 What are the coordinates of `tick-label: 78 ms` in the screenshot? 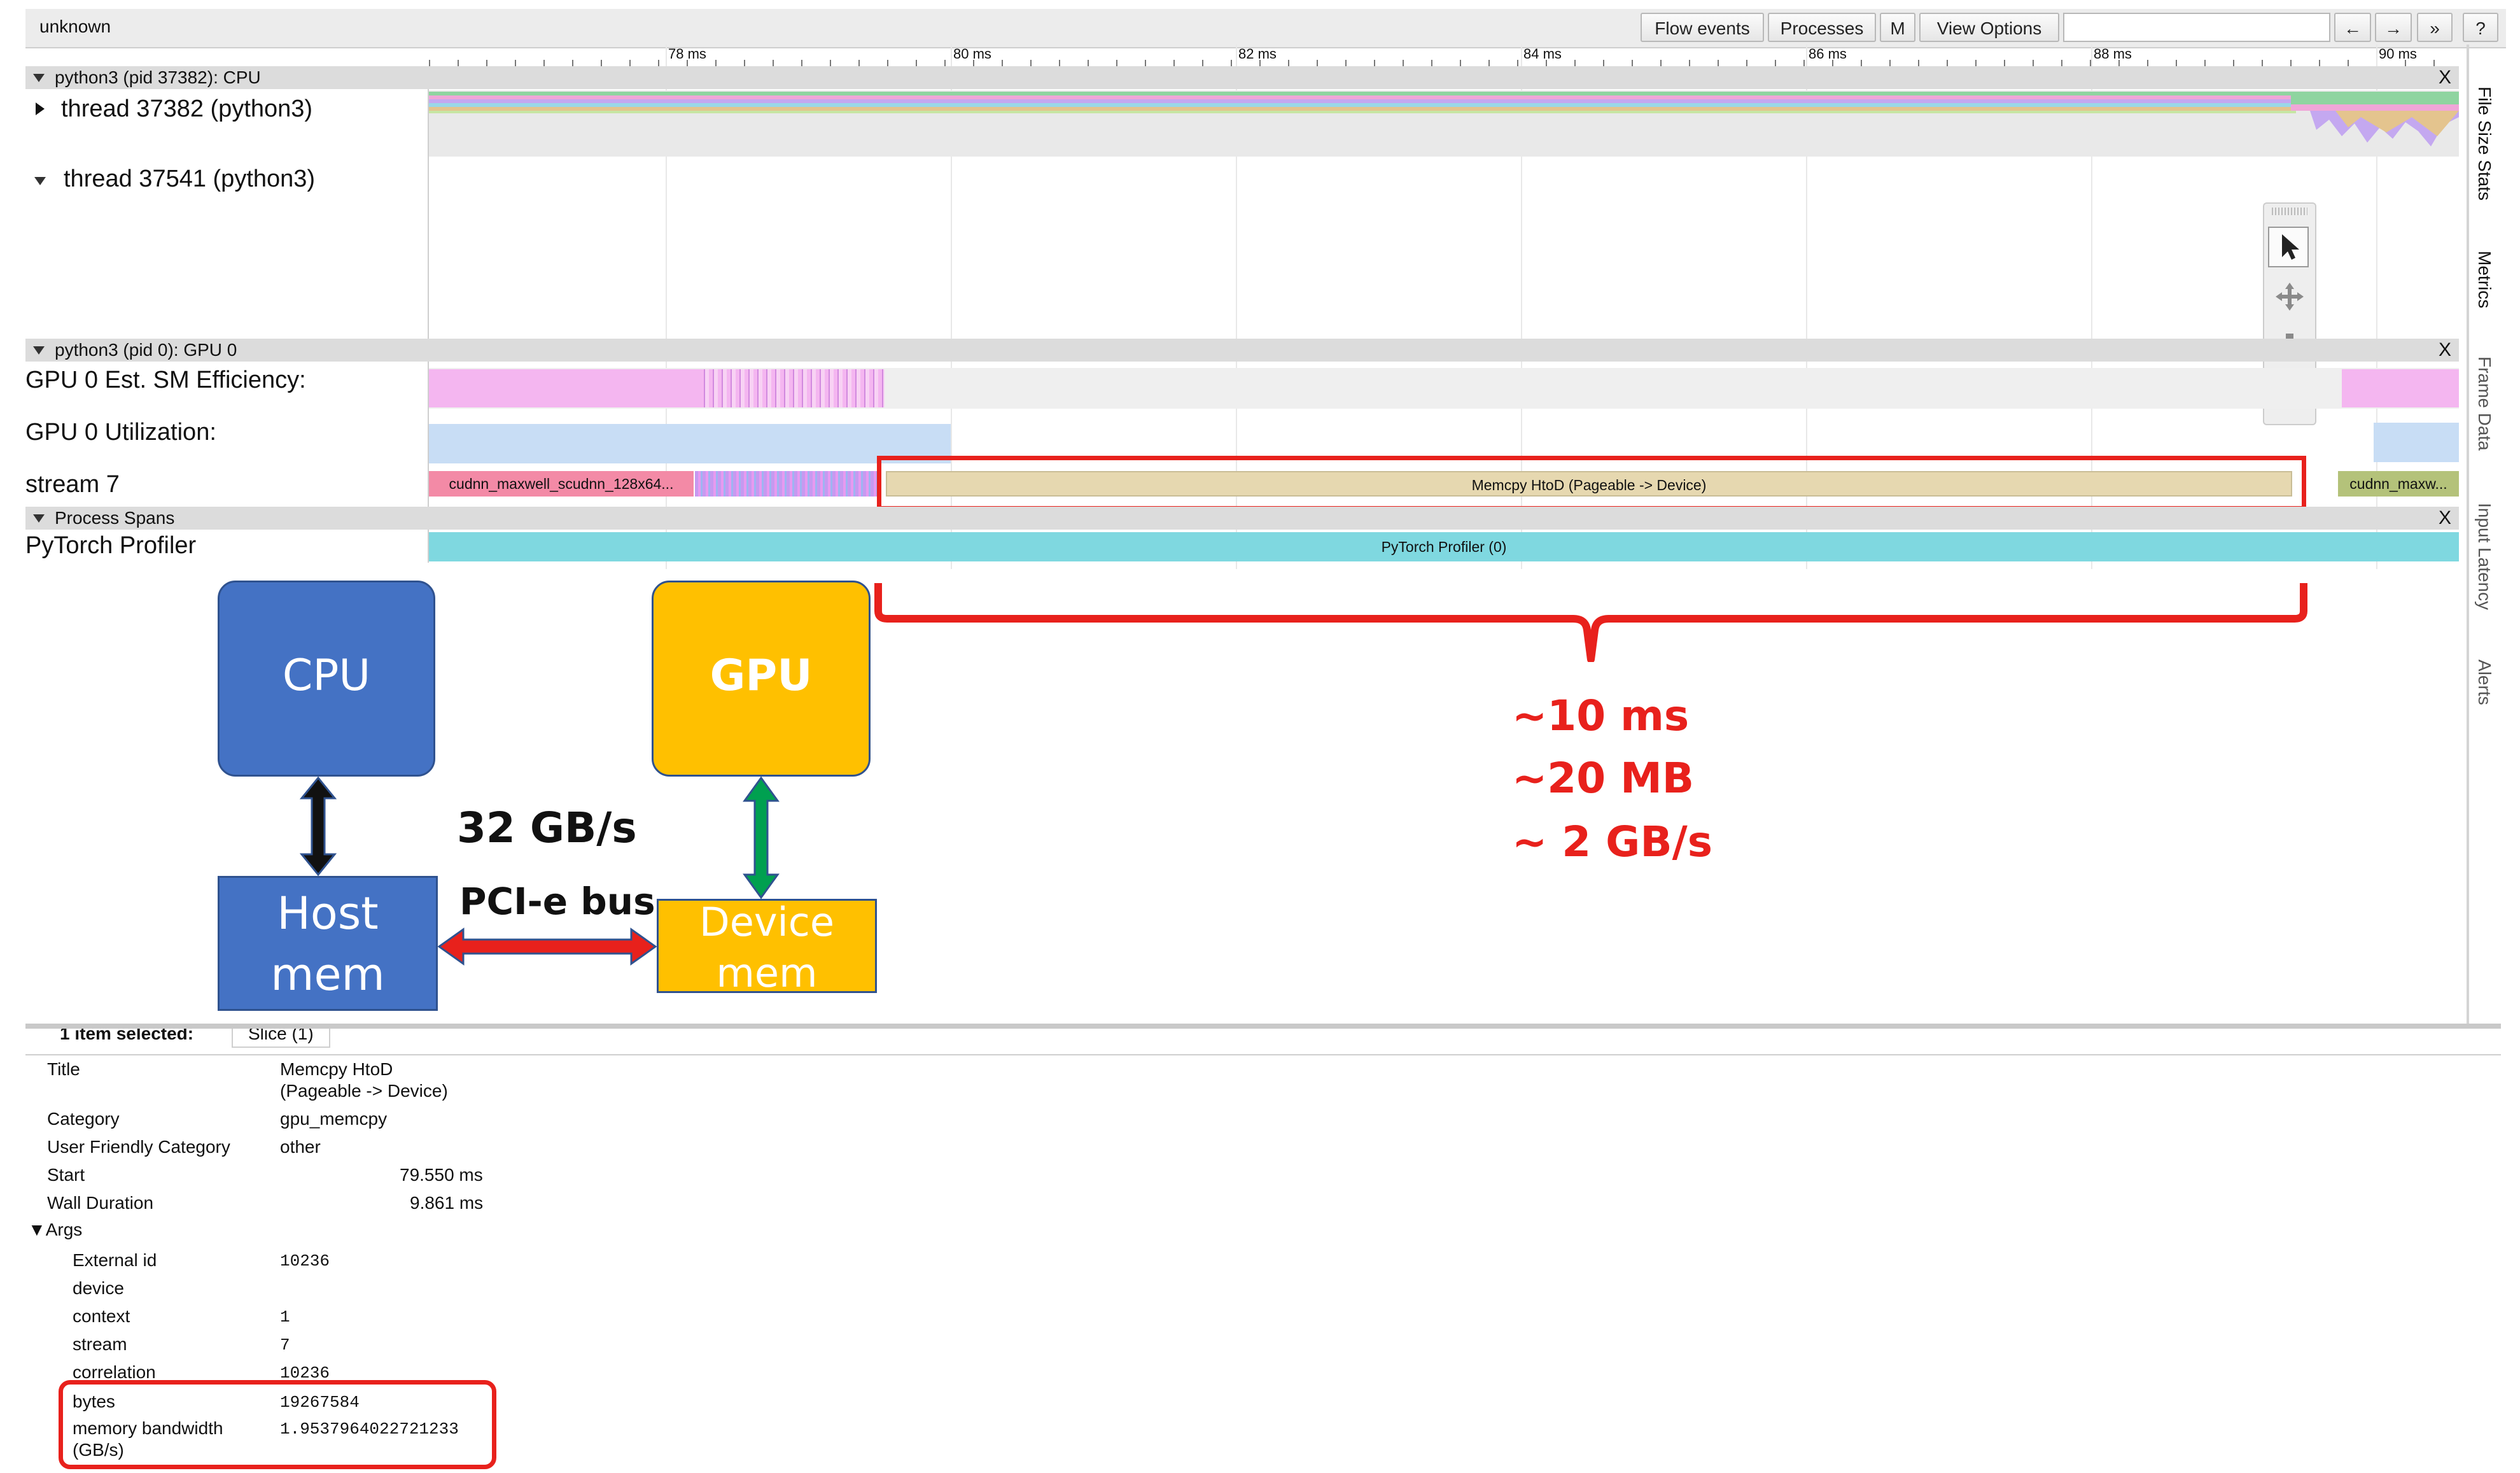 It's located at (687, 54).